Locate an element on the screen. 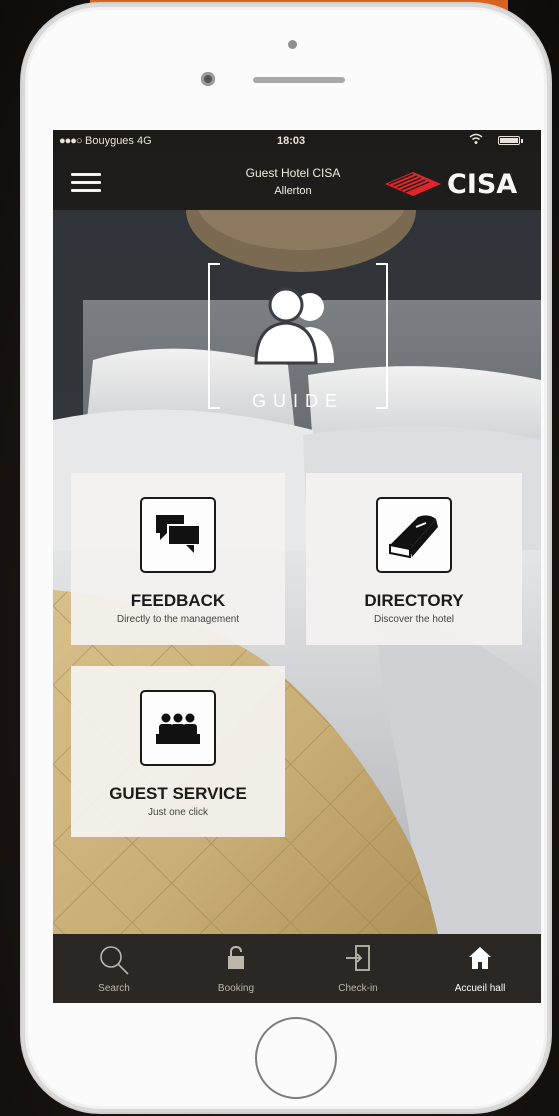 The image size is (559, 1116). hotel-name: Guest Hotel CISA is located at coordinates (293, 173).